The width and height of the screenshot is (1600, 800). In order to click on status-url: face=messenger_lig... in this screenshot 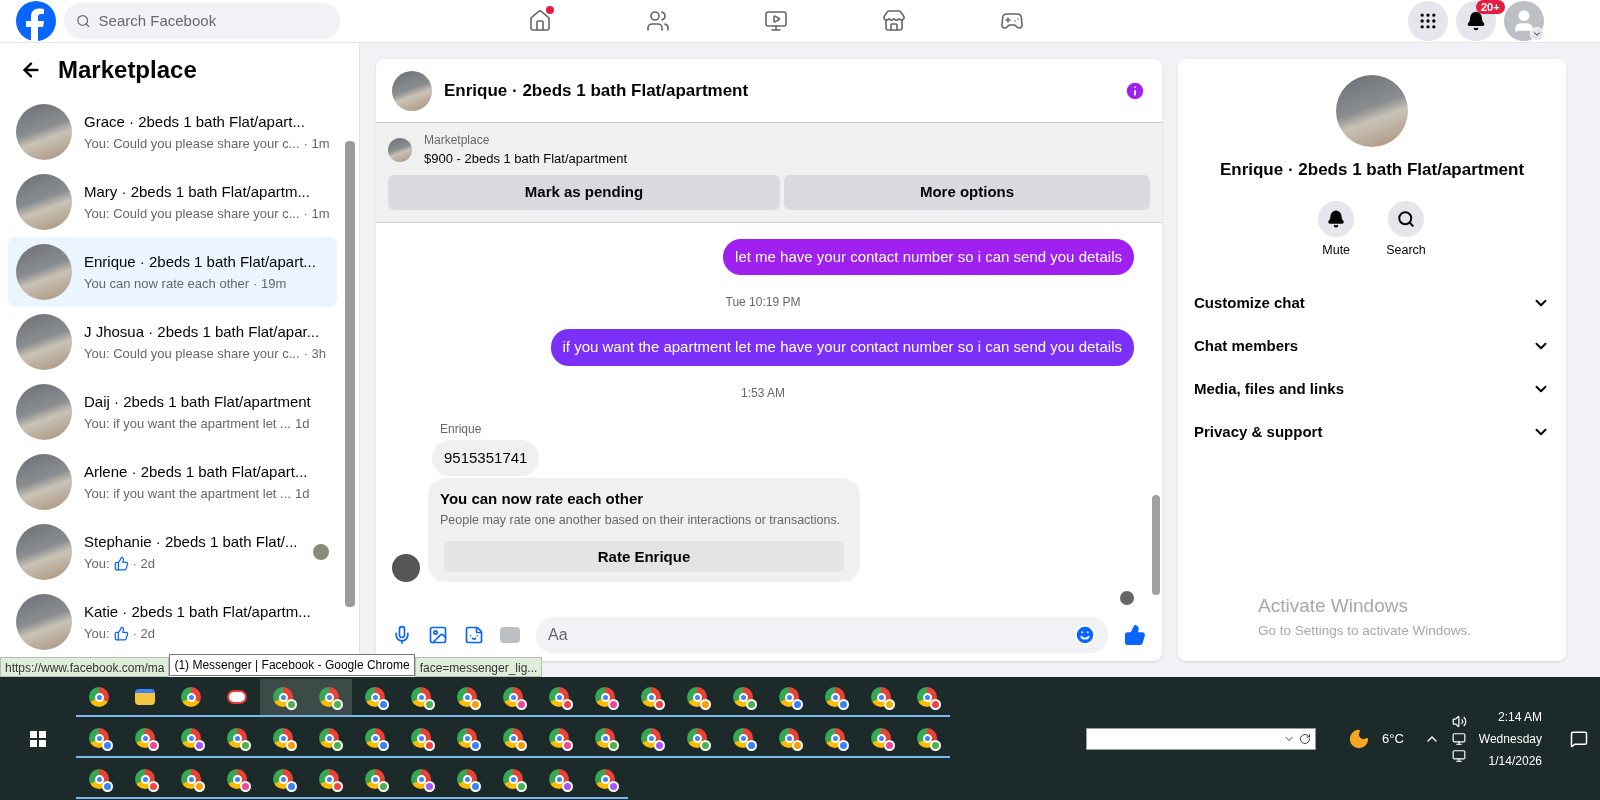, I will do `click(478, 667)`.